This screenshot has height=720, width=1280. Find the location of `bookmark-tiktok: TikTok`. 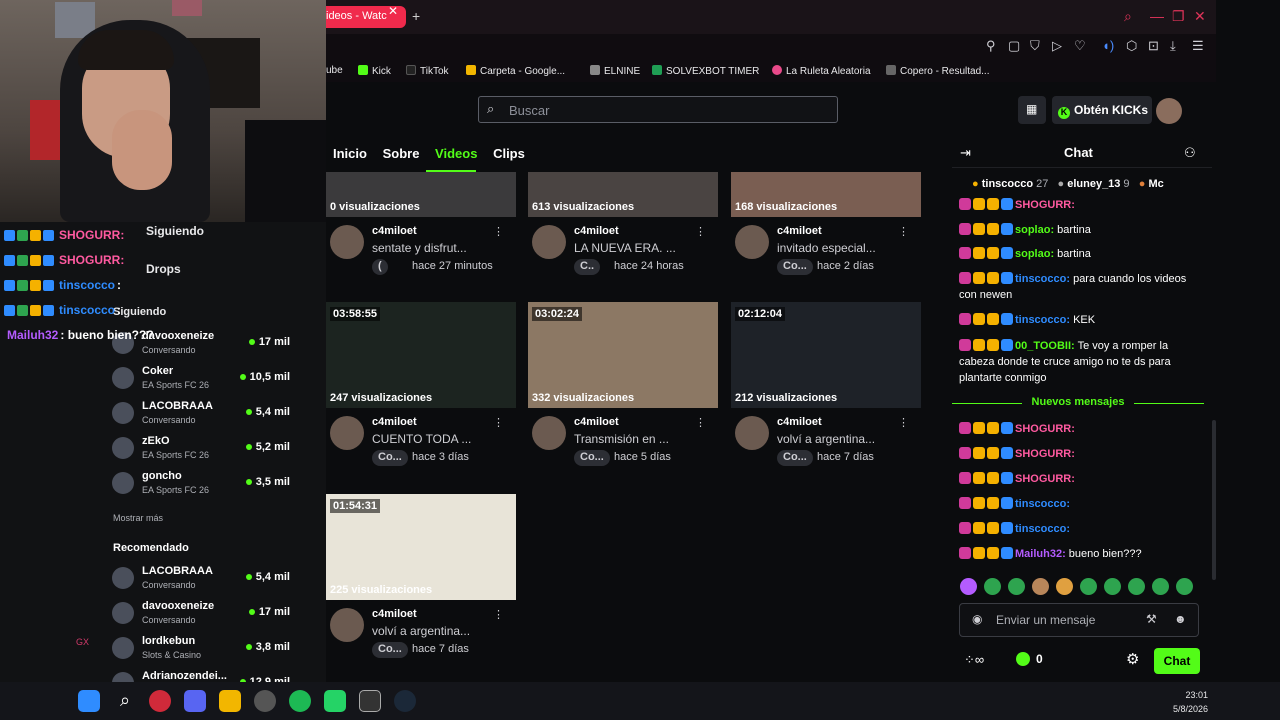

bookmark-tiktok: TikTok is located at coordinates (427, 71).